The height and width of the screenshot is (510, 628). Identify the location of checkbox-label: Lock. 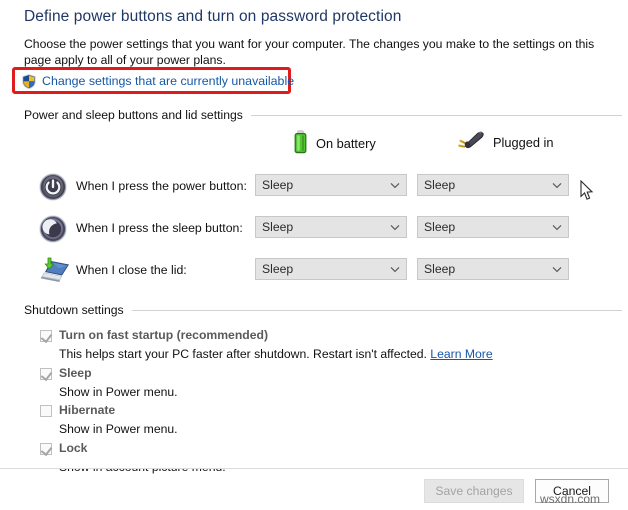
(73, 448).